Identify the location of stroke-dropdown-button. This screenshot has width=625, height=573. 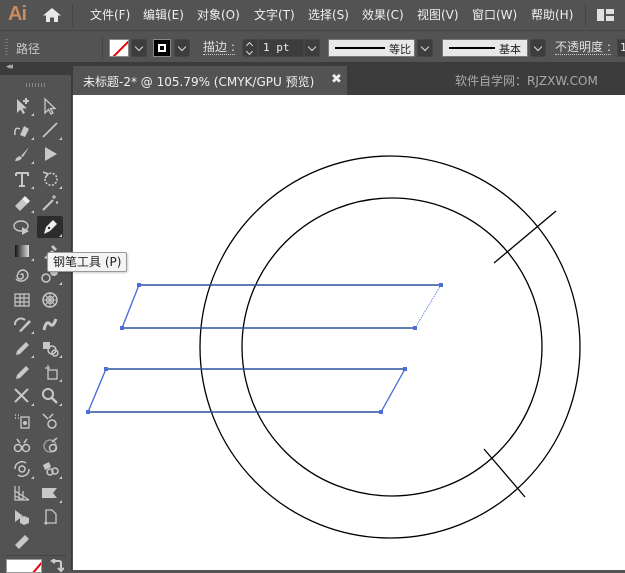
(182, 48).